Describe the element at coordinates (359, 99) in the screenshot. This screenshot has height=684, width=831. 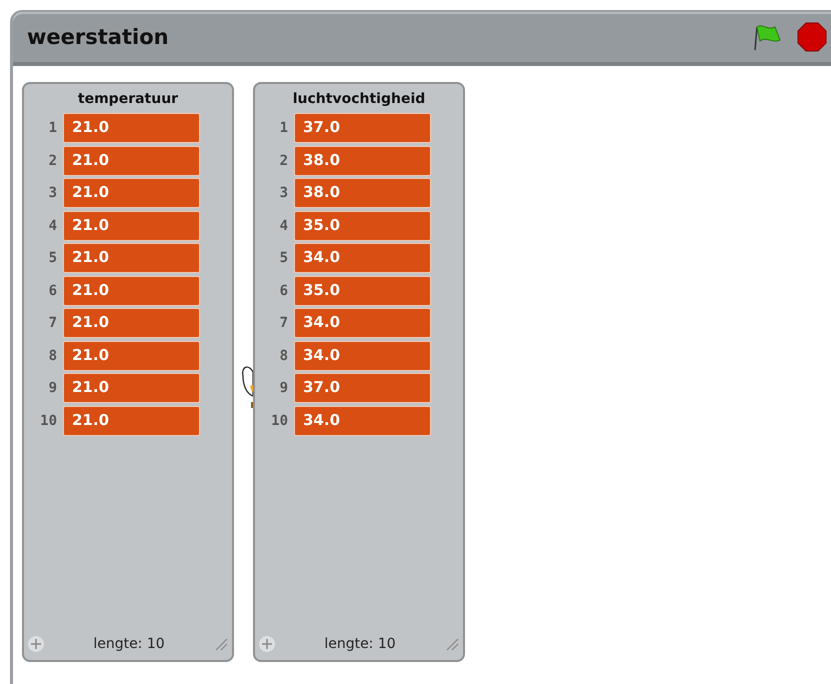
I see `list-title: luchtvochtigheid` at that location.